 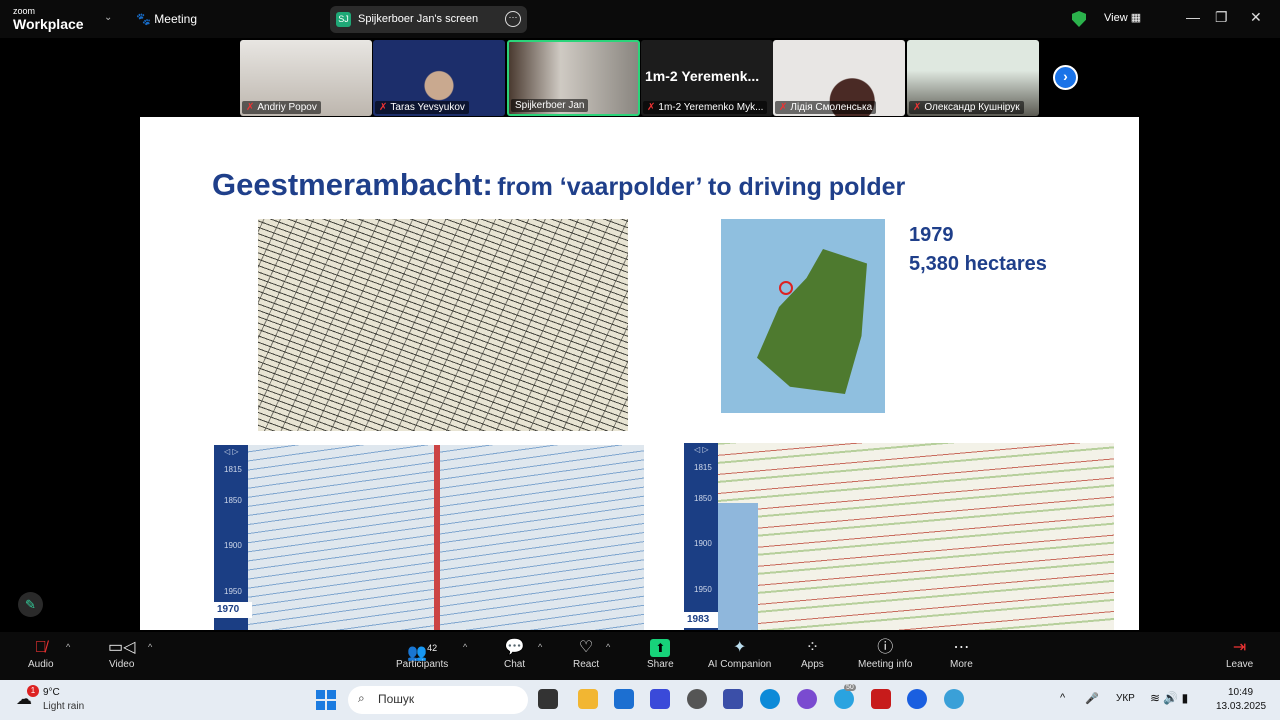 What do you see at coordinates (973, 78) in the screenshot?
I see `participant-tile: ✗ Олександр Кушнірук` at bounding box center [973, 78].